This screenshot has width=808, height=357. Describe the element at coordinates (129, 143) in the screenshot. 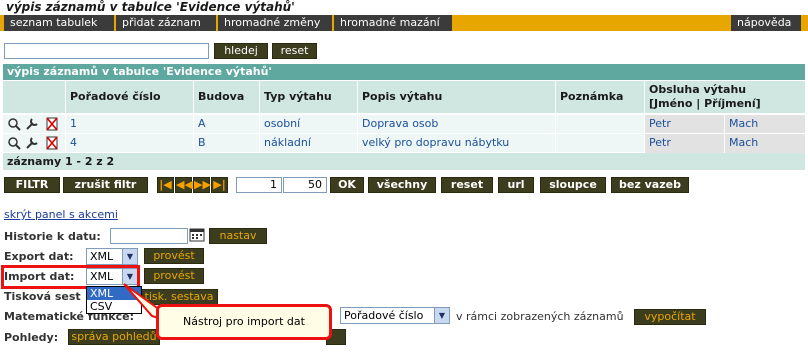

I see `cell-poradove-cislo: 4` at that location.